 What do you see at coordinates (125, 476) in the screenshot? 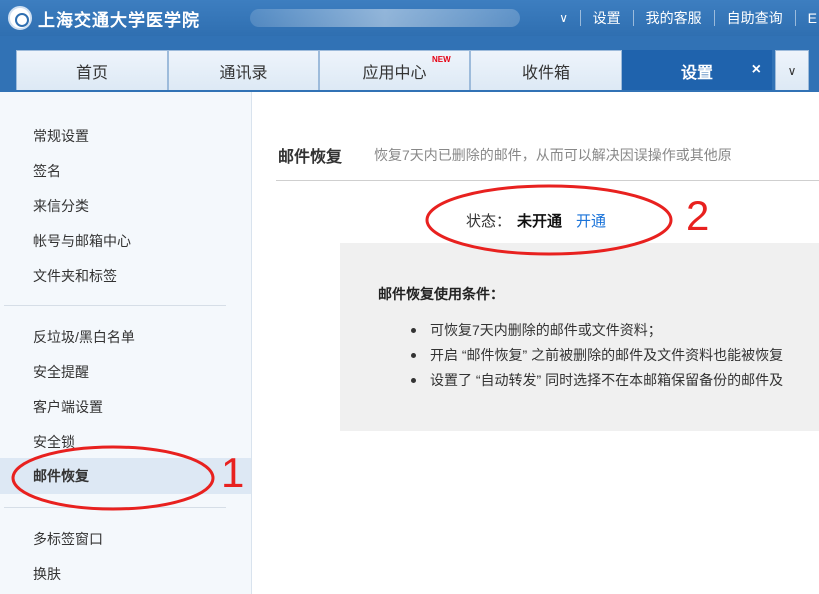
I see `sidebar-item-mail-recovery: 邮件恢复` at bounding box center [125, 476].